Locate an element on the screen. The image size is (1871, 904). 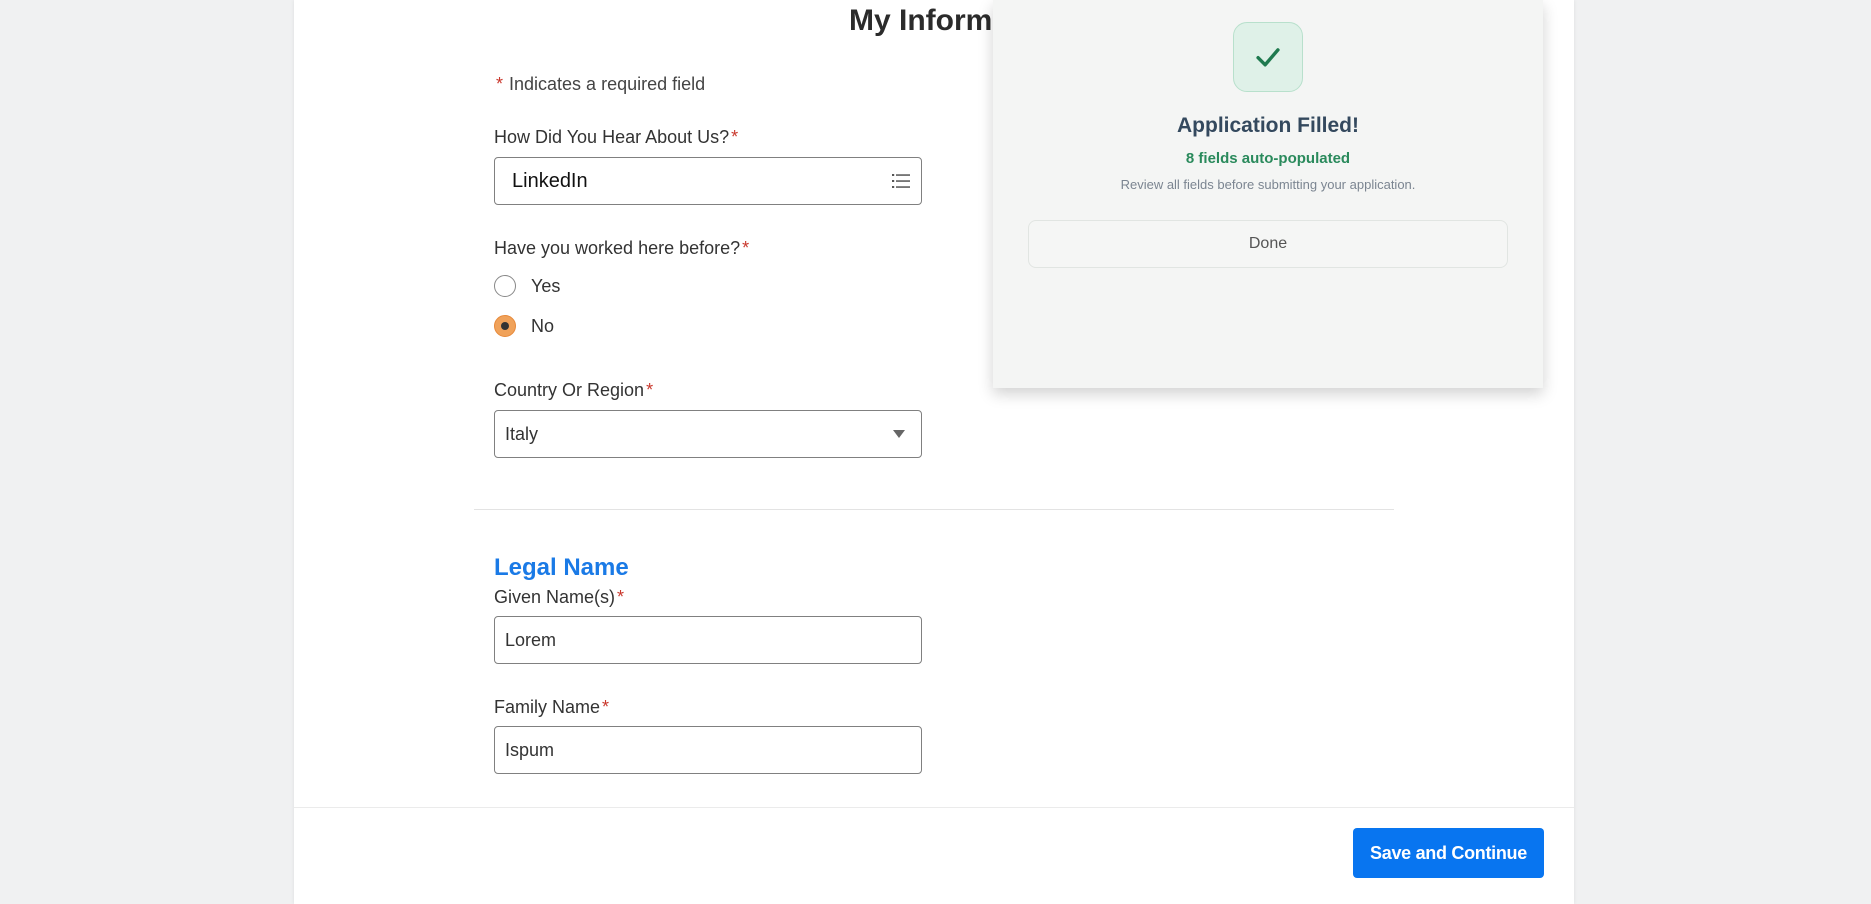
worked-before-label: Have you worked here before? * is located at coordinates (621, 248).